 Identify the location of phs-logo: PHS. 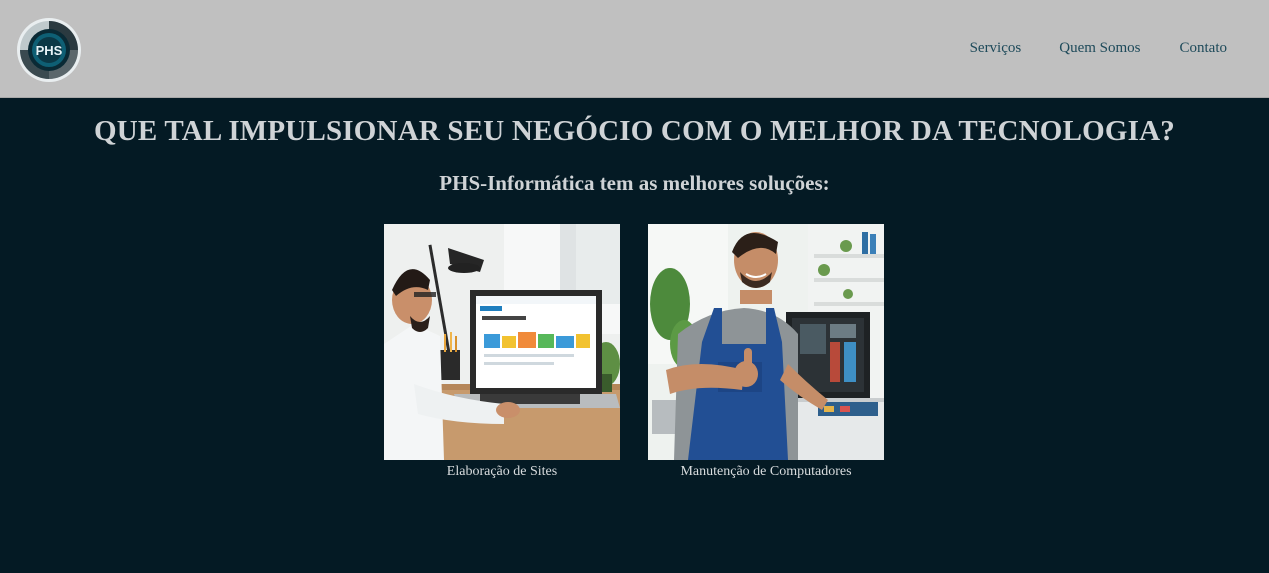
(49, 50).